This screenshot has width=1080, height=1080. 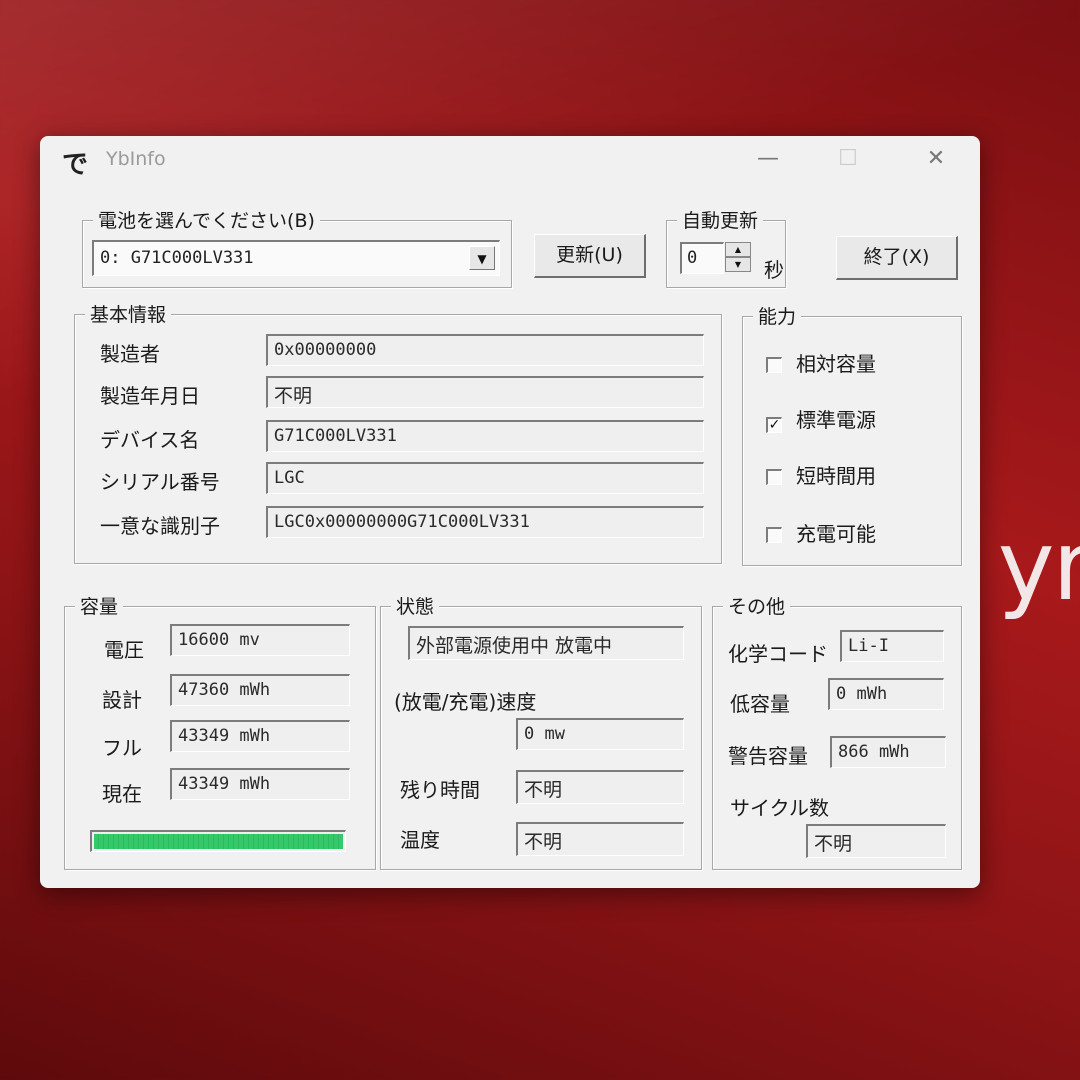 I want to click on capability-short-term: 短時間用, so click(x=821, y=474).